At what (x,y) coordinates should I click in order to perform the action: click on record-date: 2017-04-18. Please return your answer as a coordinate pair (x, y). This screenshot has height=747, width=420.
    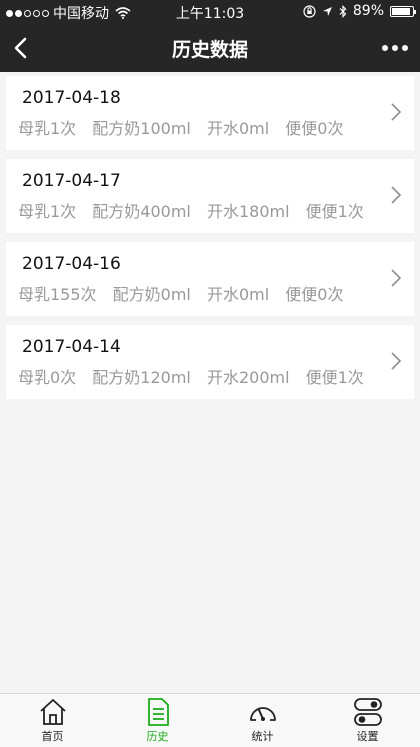
    Looking at the image, I should click on (71, 98).